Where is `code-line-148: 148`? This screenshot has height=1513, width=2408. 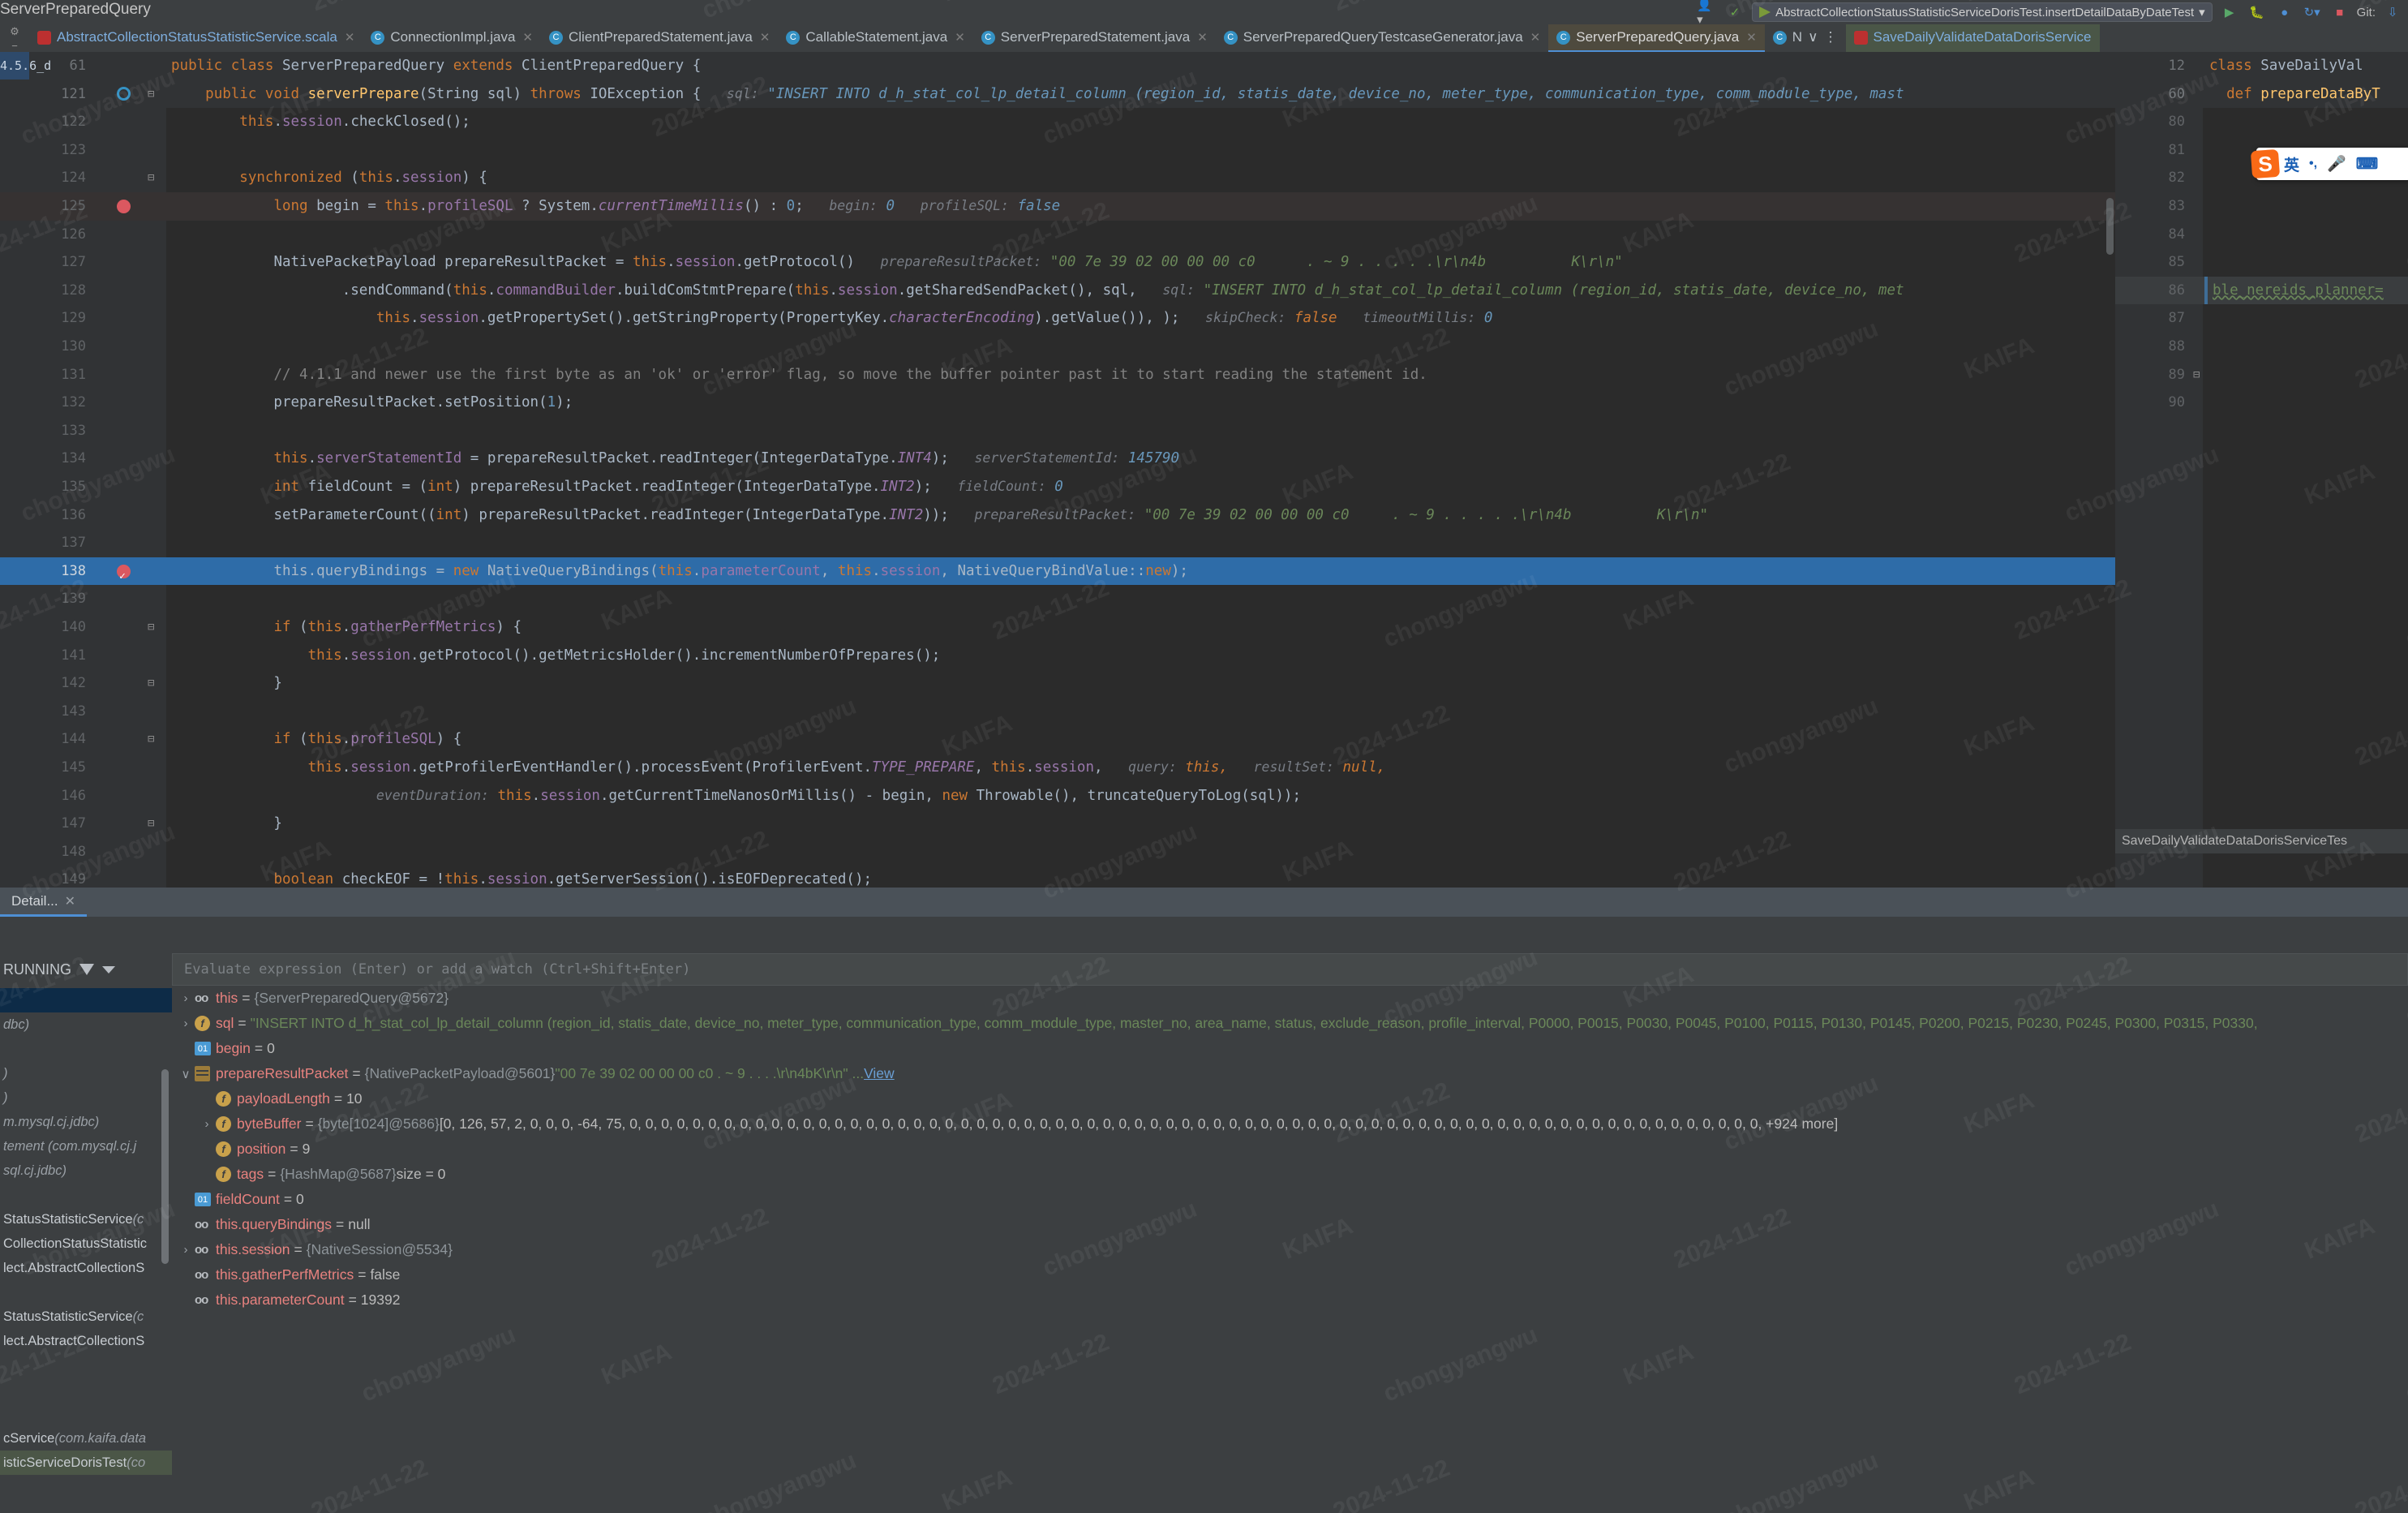
code-line-148: 148 is located at coordinates (1057, 852).